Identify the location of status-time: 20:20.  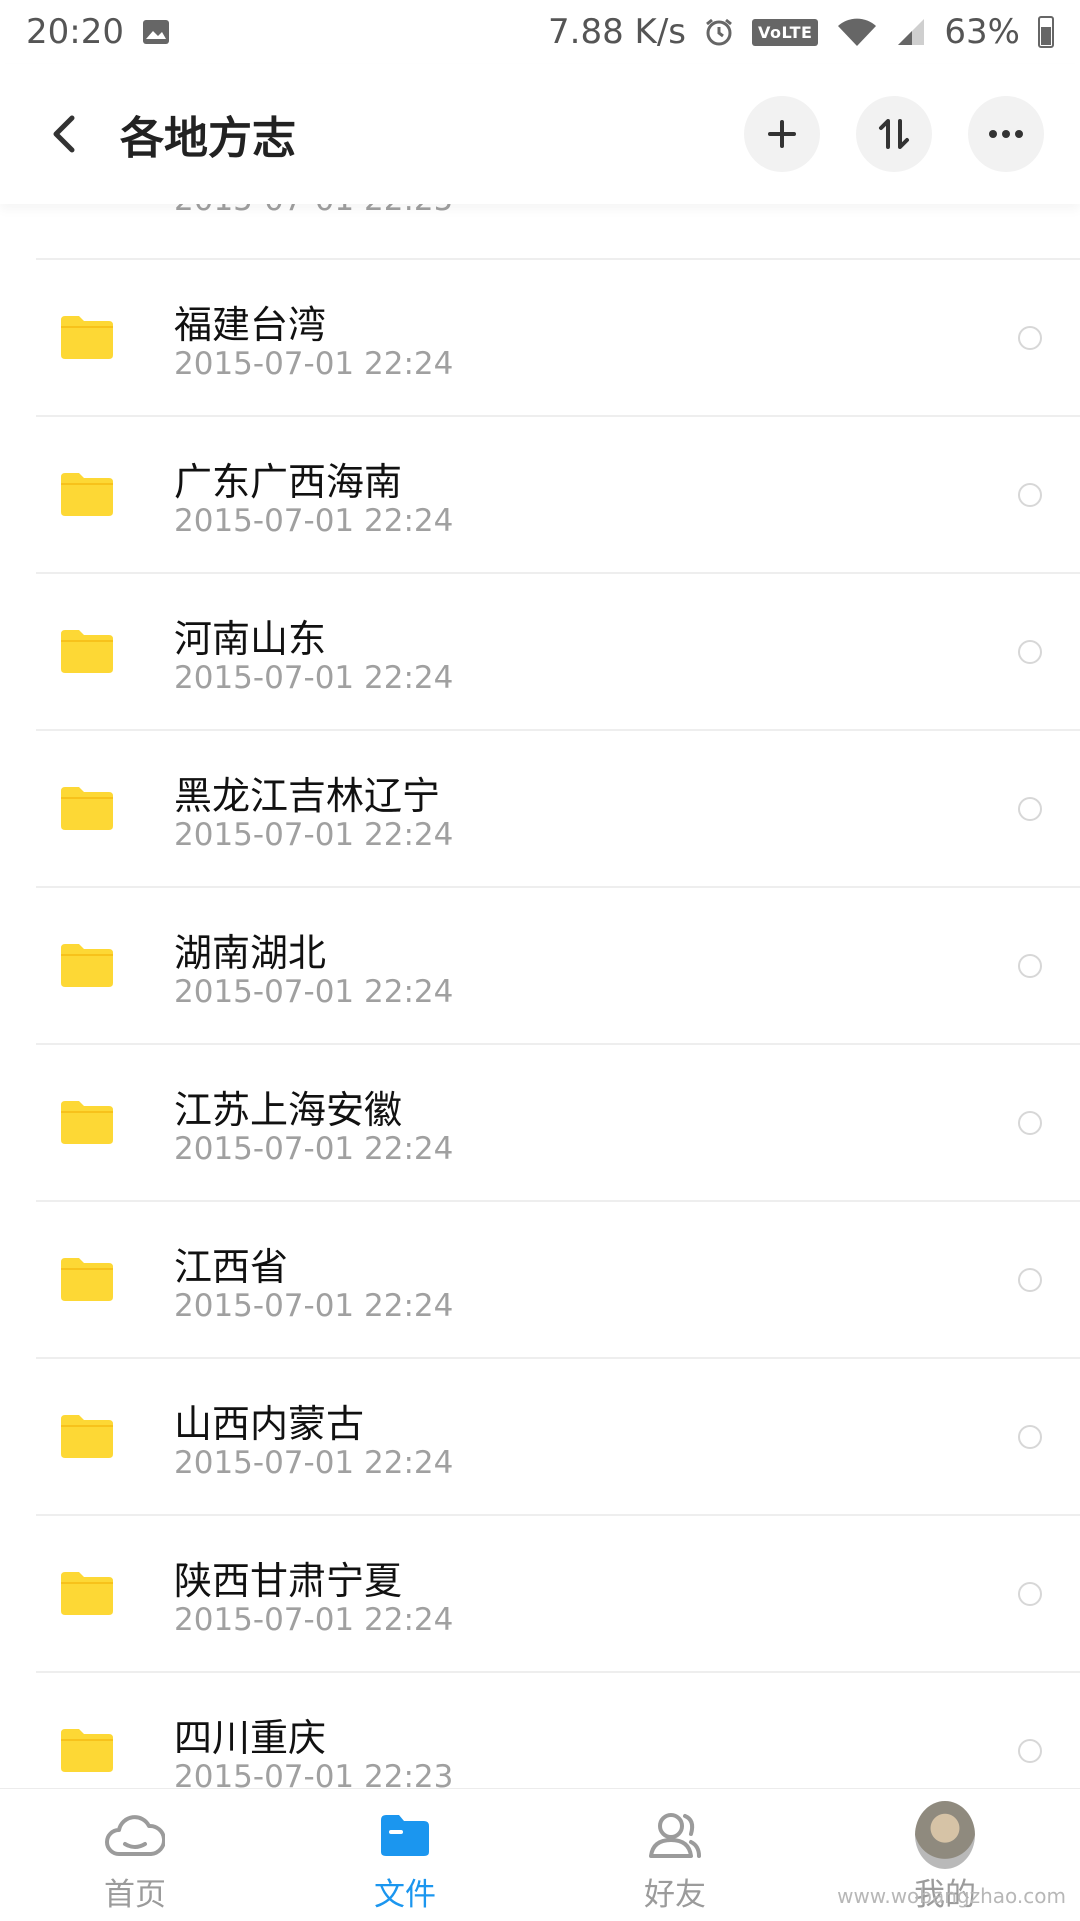
(75, 32).